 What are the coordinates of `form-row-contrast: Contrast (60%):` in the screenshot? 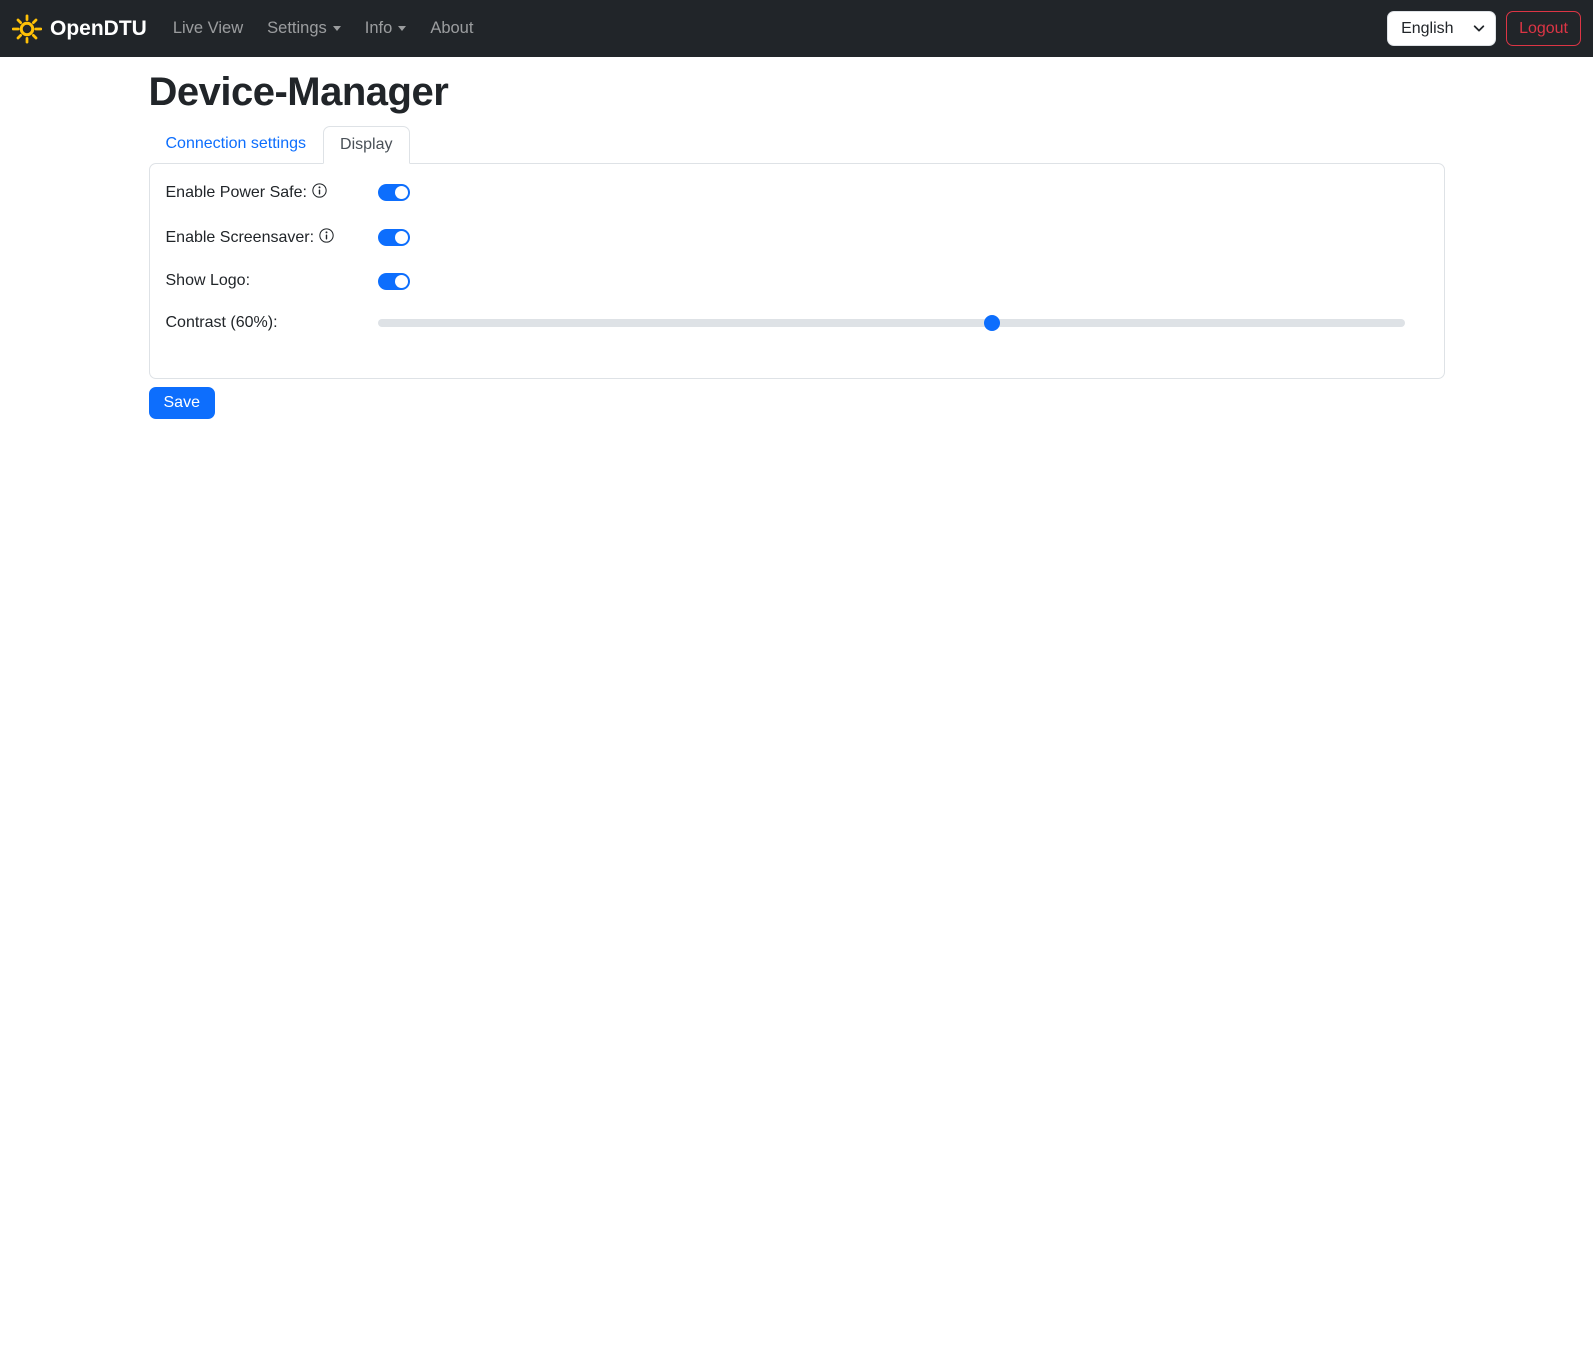 It's located at (797, 323).